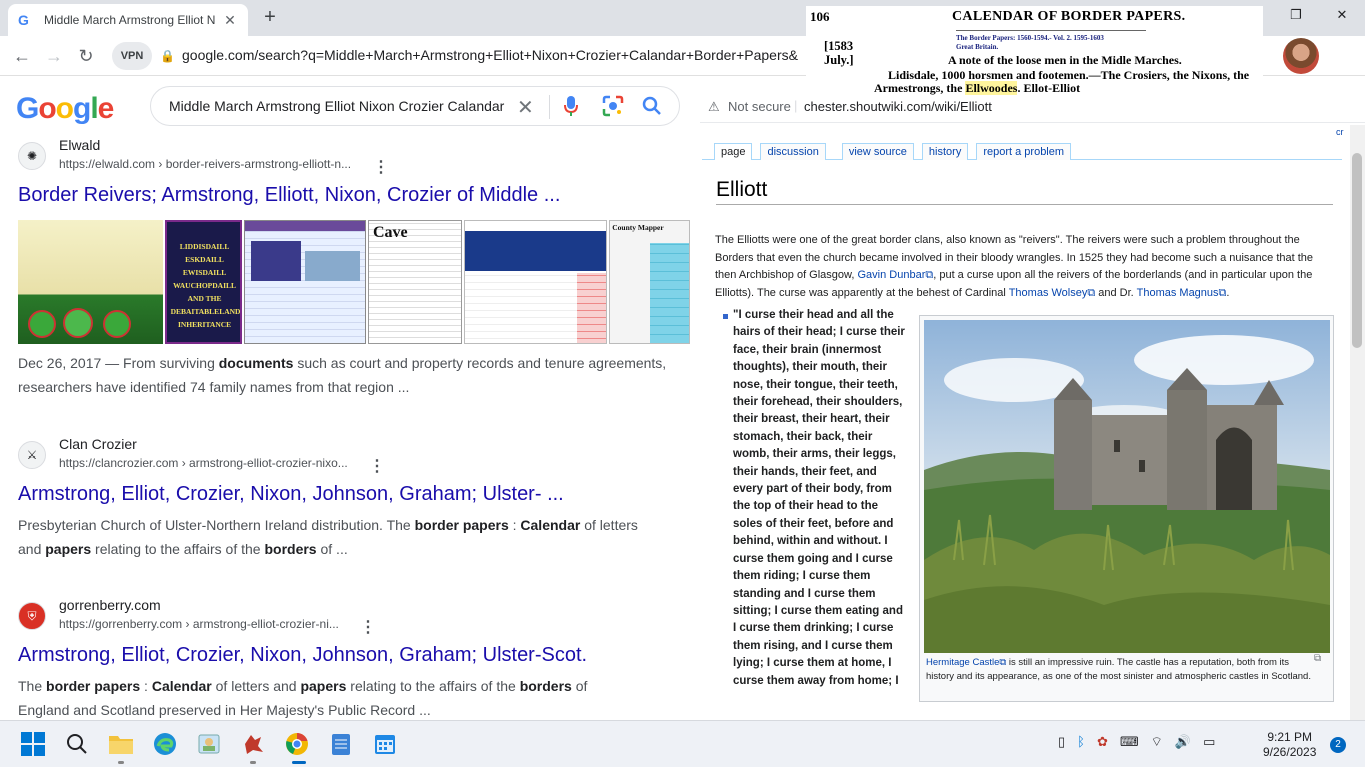 The width and height of the screenshot is (1365, 767). I want to click on wiki-create-link: cr, so click(1340, 132).